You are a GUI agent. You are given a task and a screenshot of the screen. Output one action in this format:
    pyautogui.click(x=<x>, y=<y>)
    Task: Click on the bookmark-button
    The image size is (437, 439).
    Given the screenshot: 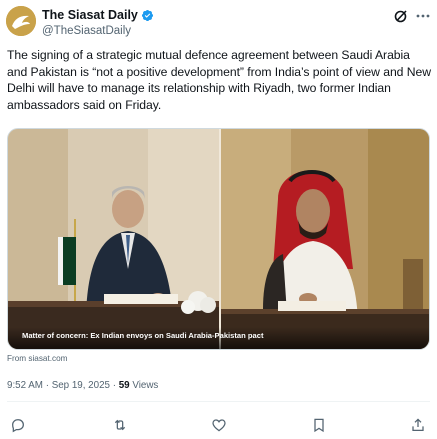 What is the action you would take?
    pyautogui.click(x=319, y=425)
    